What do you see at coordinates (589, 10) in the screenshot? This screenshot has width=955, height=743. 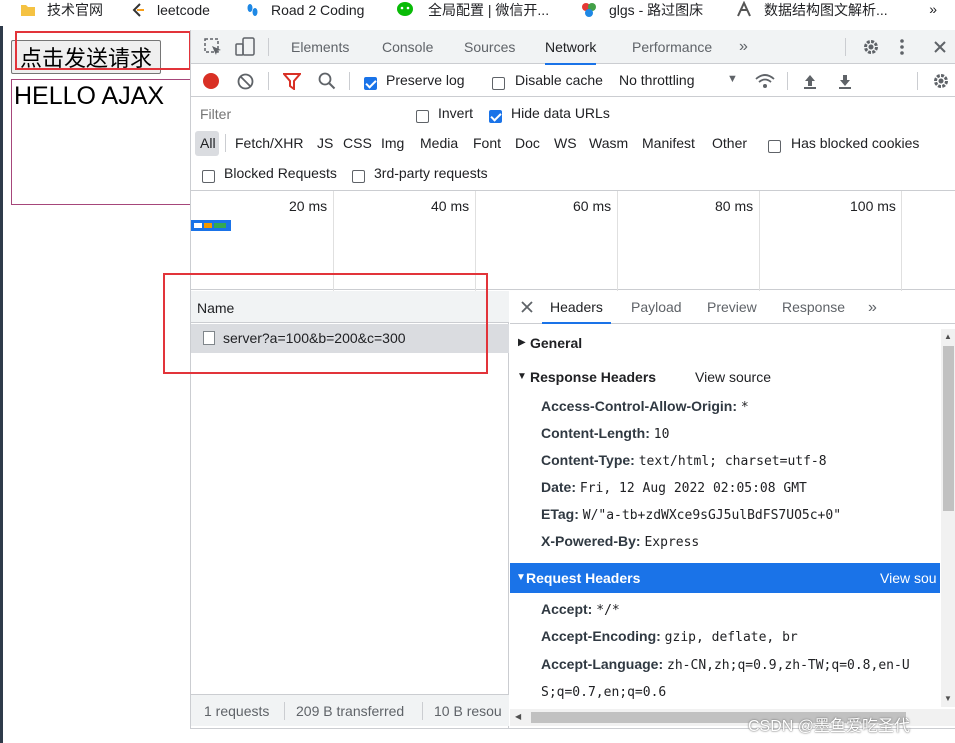 I see `palette-icon` at bounding box center [589, 10].